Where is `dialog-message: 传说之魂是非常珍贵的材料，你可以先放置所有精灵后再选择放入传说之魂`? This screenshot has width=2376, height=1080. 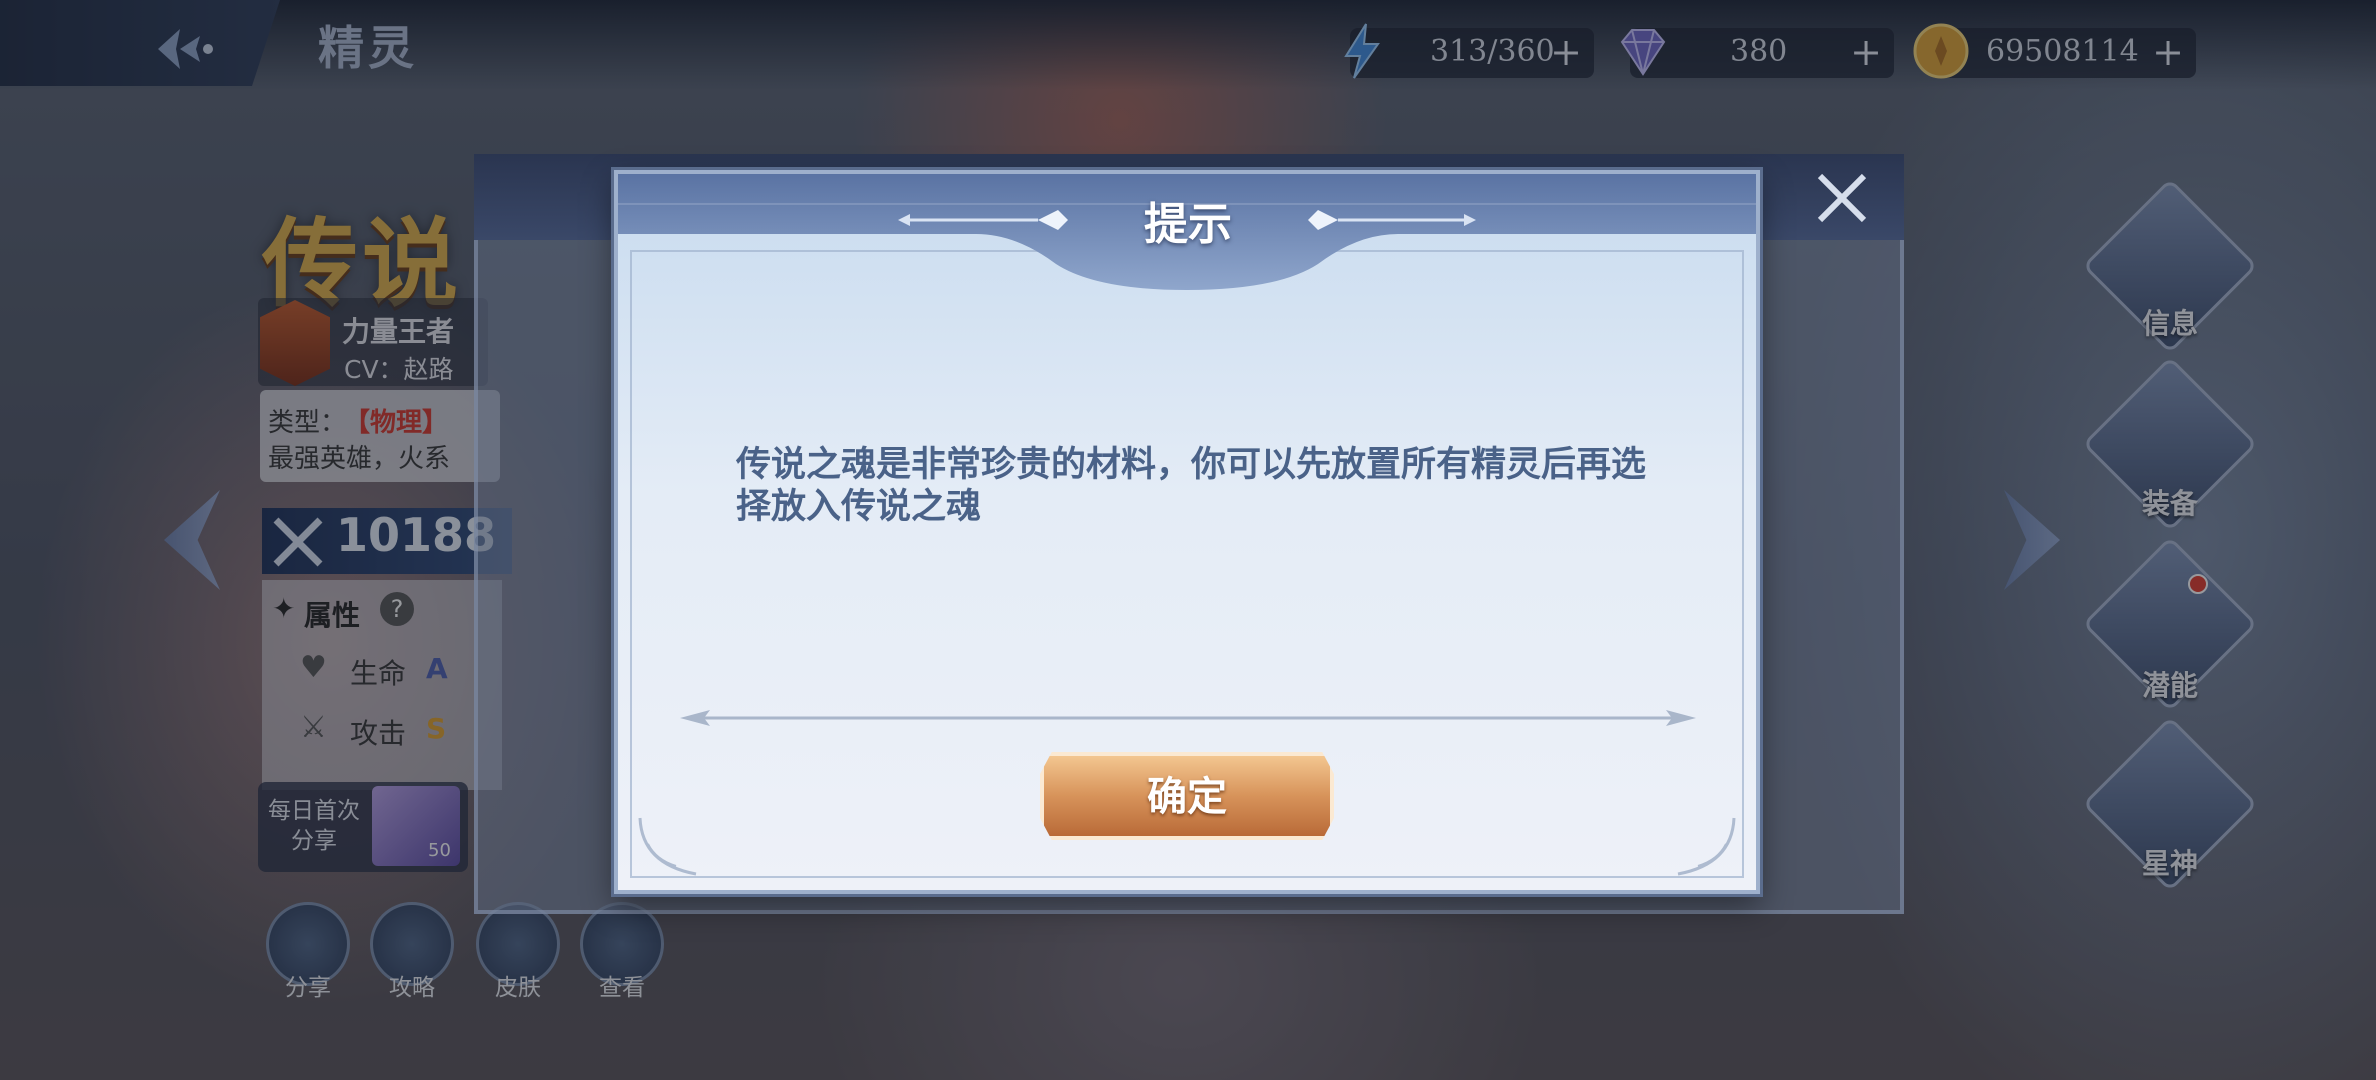 dialog-message: 传说之魂是非常珍贵的材料，你可以先放置所有精灵后再选择放入传说之魂 is located at coordinates (1191, 486).